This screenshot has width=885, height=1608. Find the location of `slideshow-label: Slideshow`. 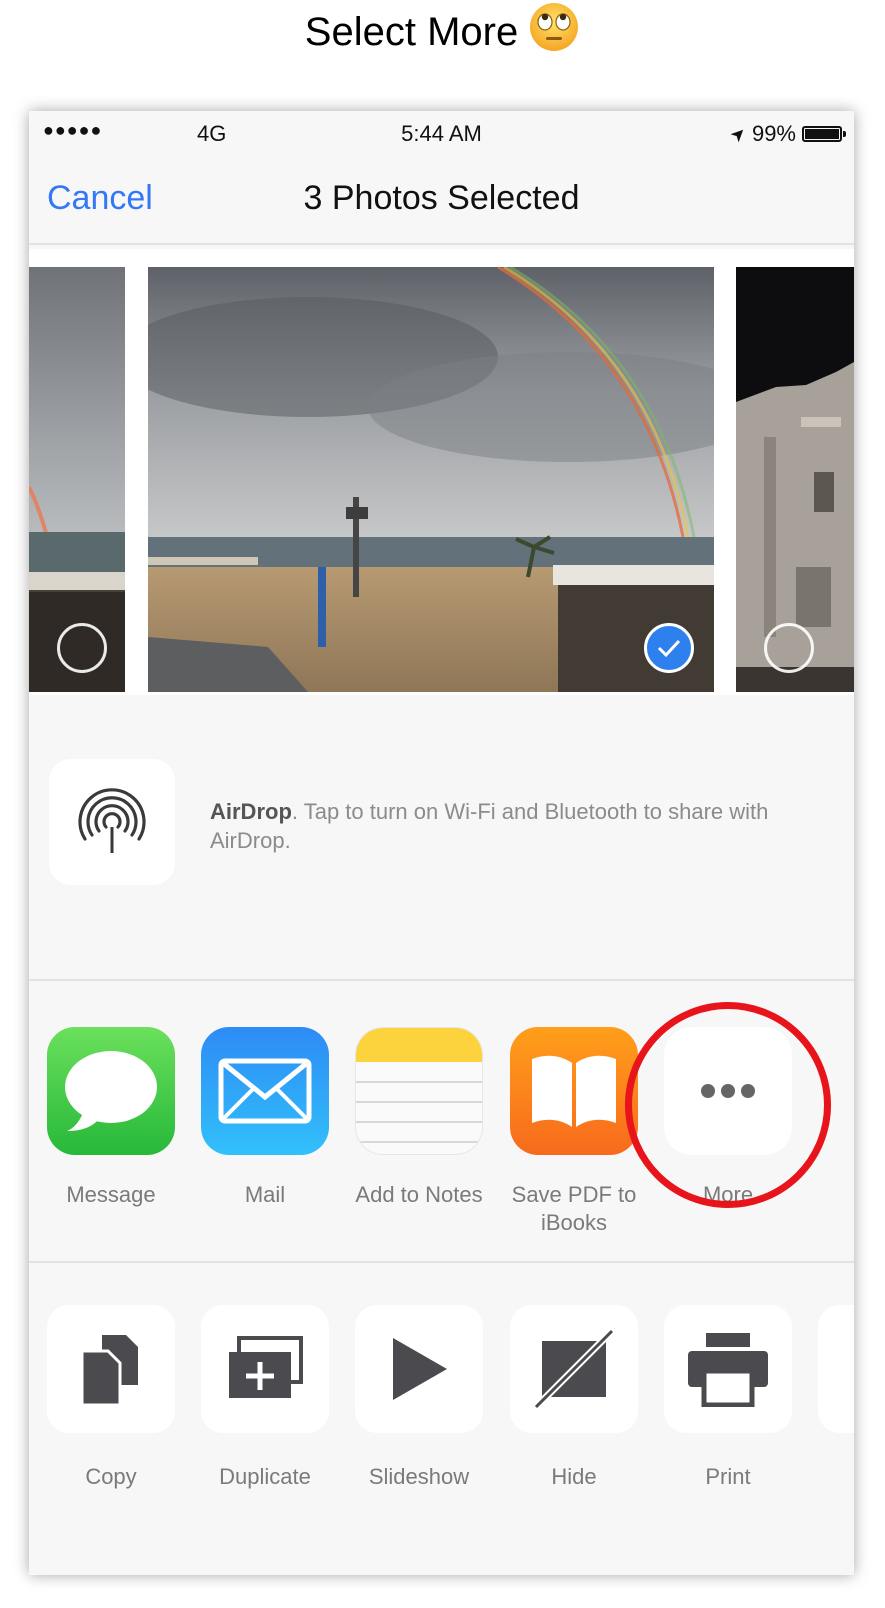

slideshow-label: Slideshow is located at coordinates (419, 1476).